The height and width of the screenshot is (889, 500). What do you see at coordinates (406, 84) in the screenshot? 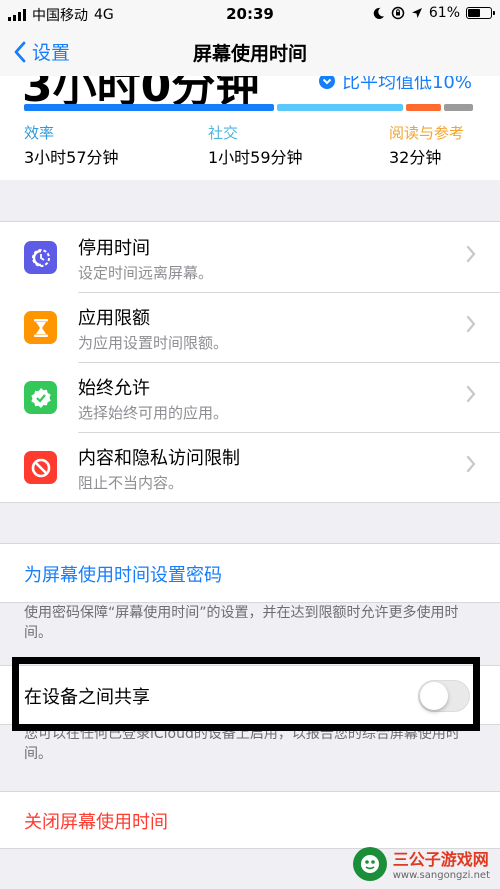
I see `compare-text: 比平均值低10%` at bounding box center [406, 84].